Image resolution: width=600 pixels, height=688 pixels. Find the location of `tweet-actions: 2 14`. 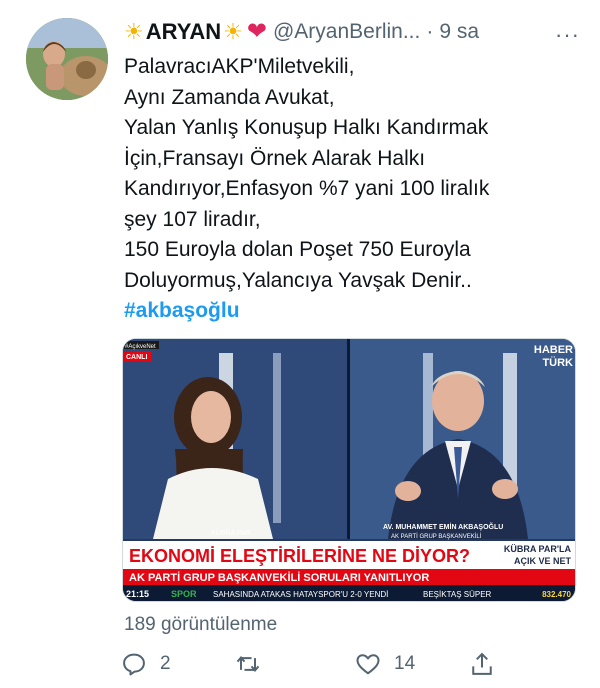

tweet-actions: 2 14 is located at coordinates (340, 664).